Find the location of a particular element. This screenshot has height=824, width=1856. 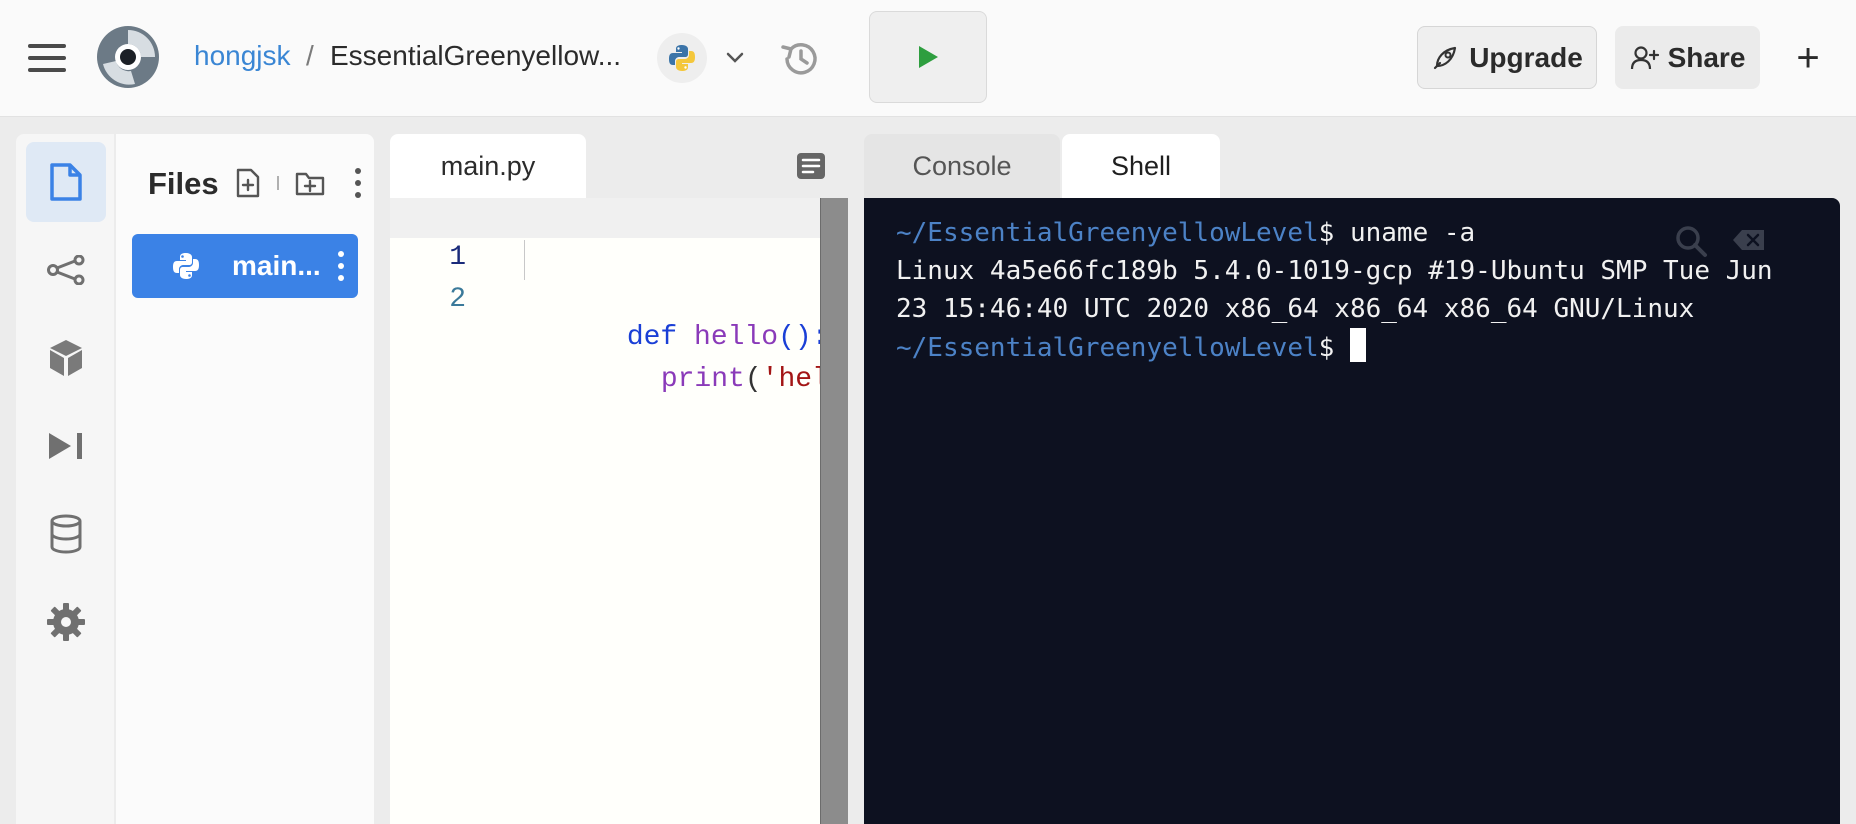

tab-console: Console is located at coordinates (962, 166).